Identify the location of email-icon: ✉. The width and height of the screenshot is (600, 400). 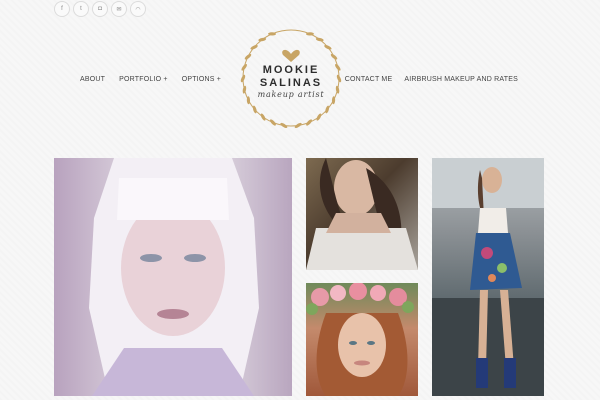
(119, 9).